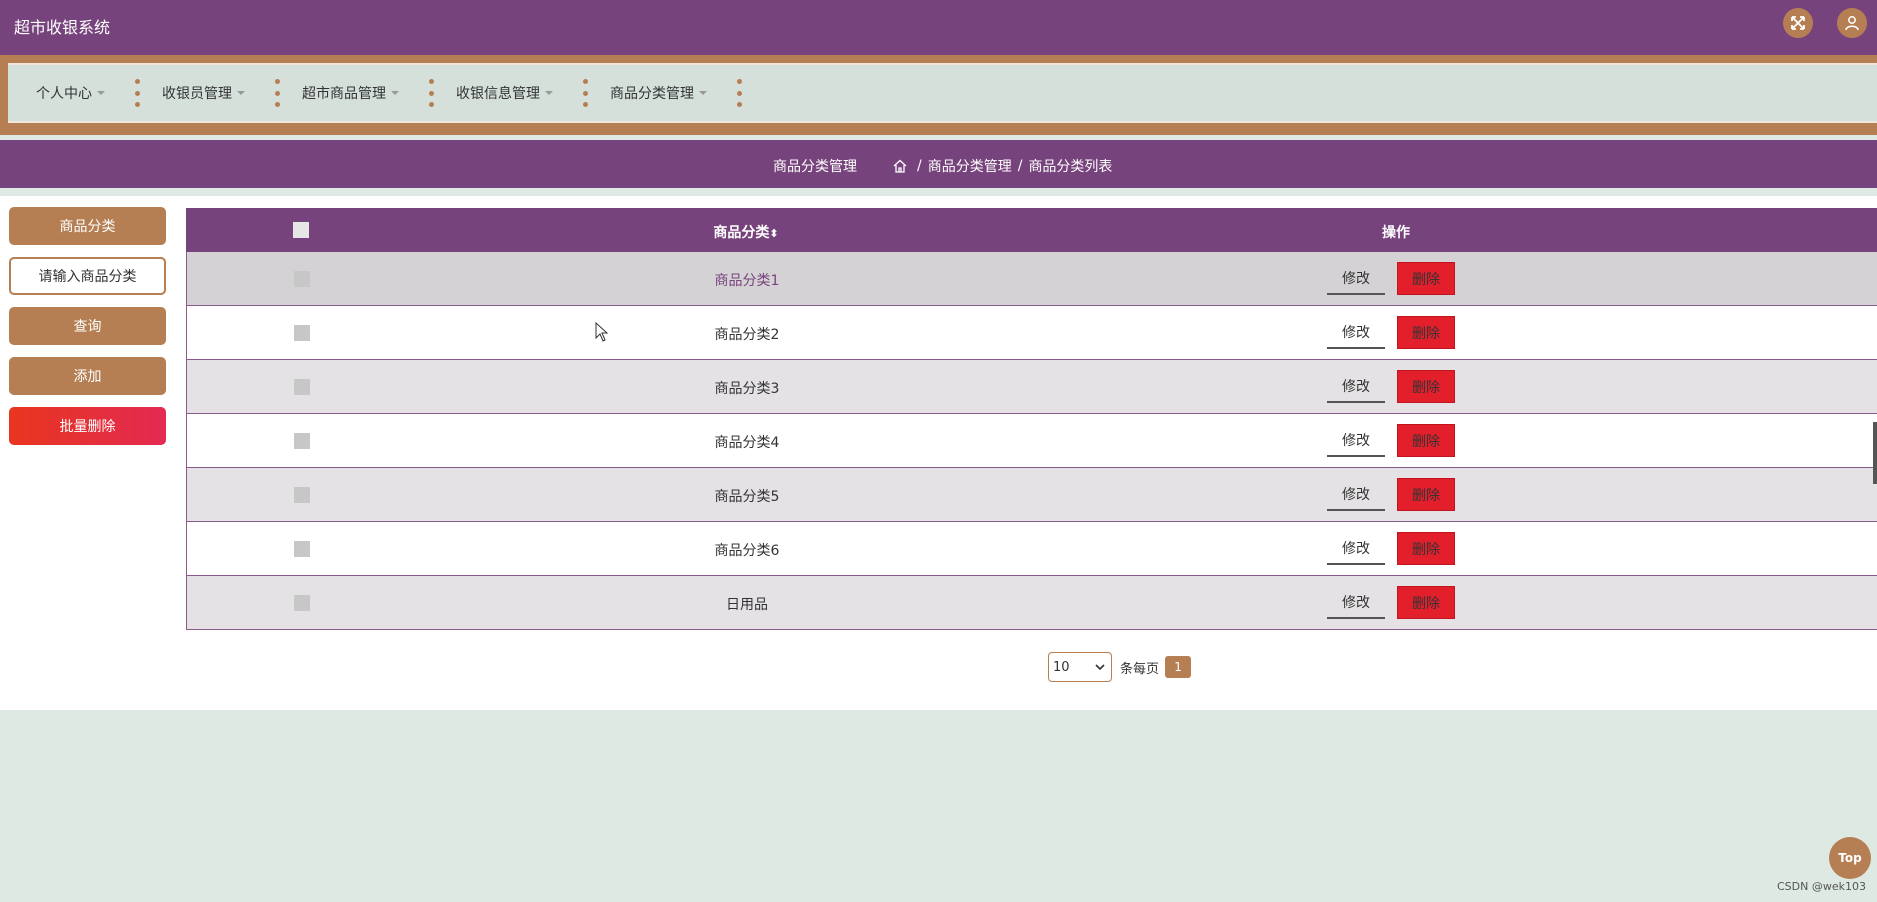  Describe the element at coordinates (1178, 667) in the screenshot. I see `page-number-button: 1` at that location.